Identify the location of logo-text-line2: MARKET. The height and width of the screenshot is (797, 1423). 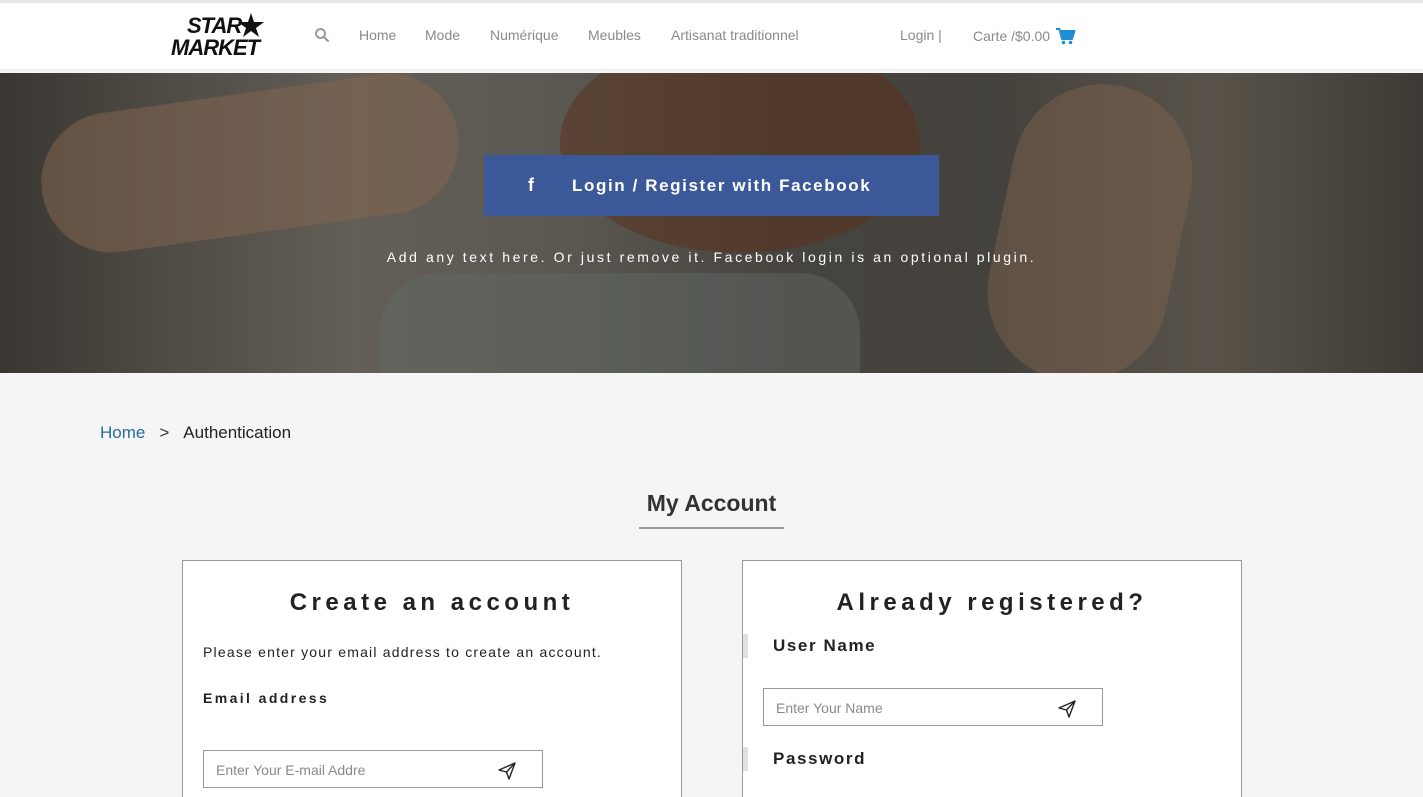
(215, 47).